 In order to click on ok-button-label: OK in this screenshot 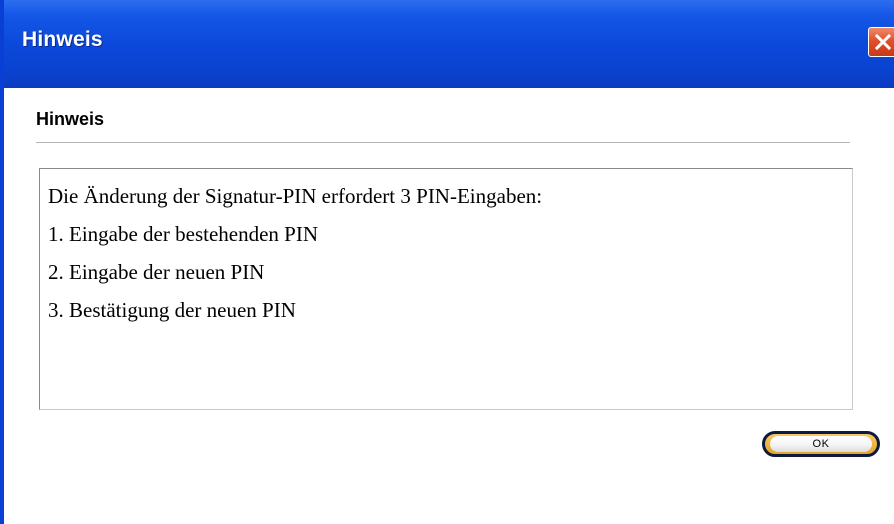, I will do `click(821, 444)`.